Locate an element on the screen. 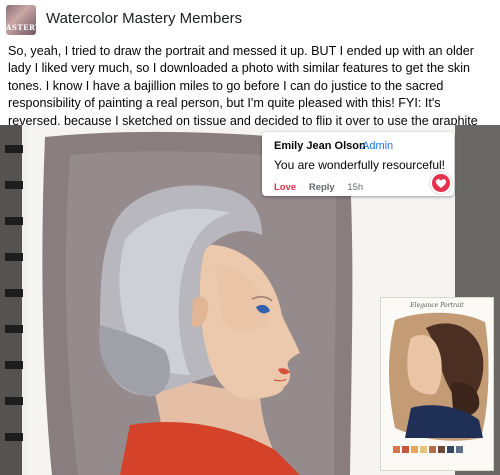 The image size is (500, 475). heart-icon is located at coordinates (441, 183).